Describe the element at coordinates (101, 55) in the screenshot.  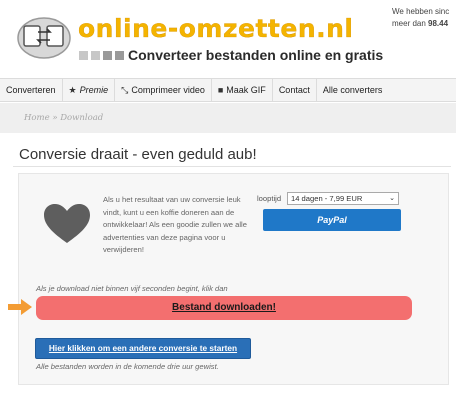
I see `tagline-decoration` at that location.